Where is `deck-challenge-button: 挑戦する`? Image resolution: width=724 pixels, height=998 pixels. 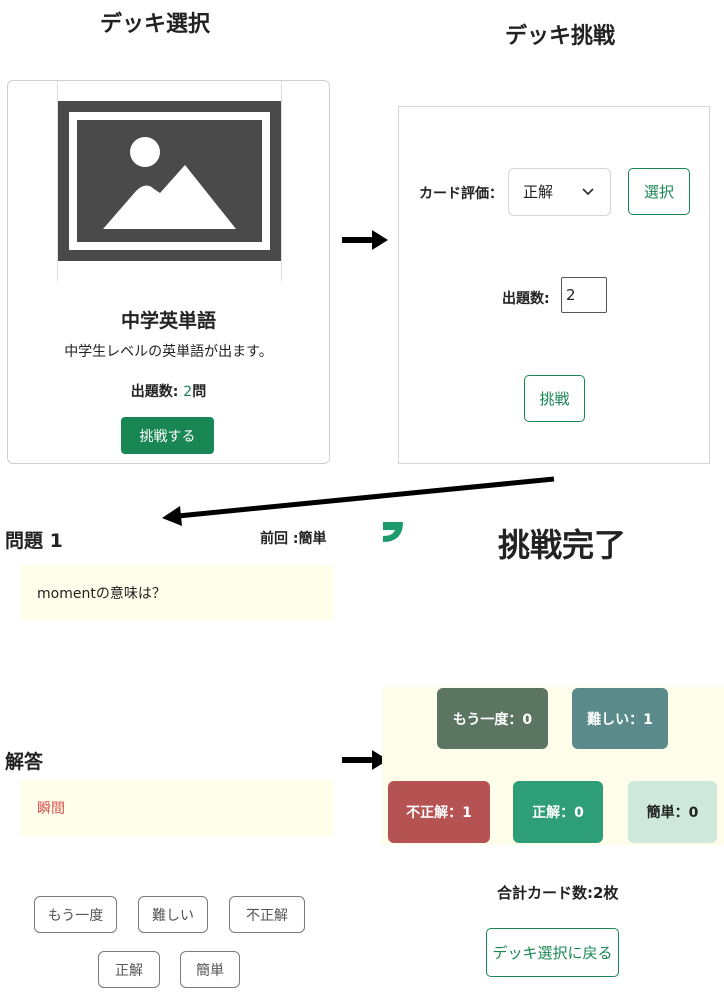
deck-challenge-button: 挑戦する is located at coordinates (167, 435).